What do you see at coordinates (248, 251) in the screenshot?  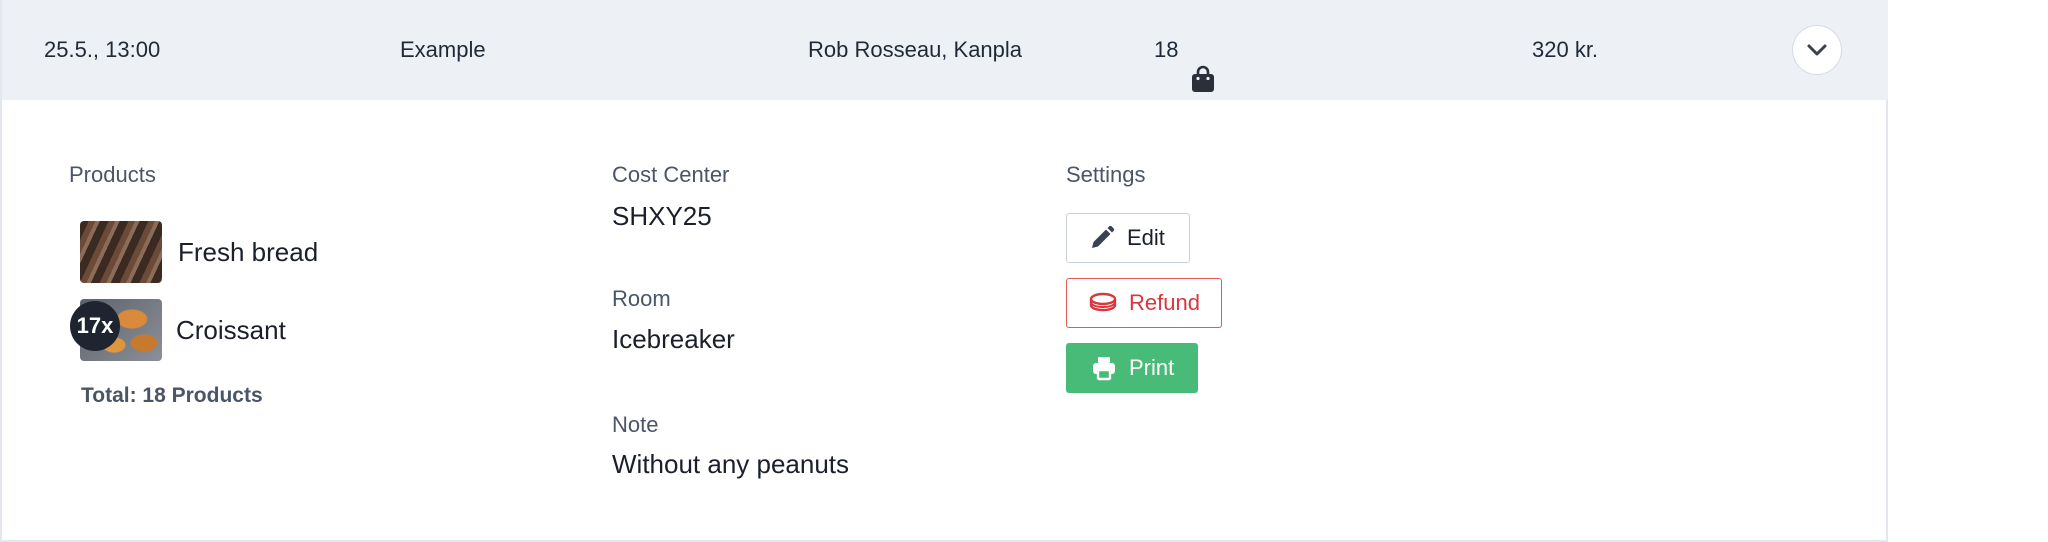 I see `product-name: Fresh bread` at bounding box center [248, 251].